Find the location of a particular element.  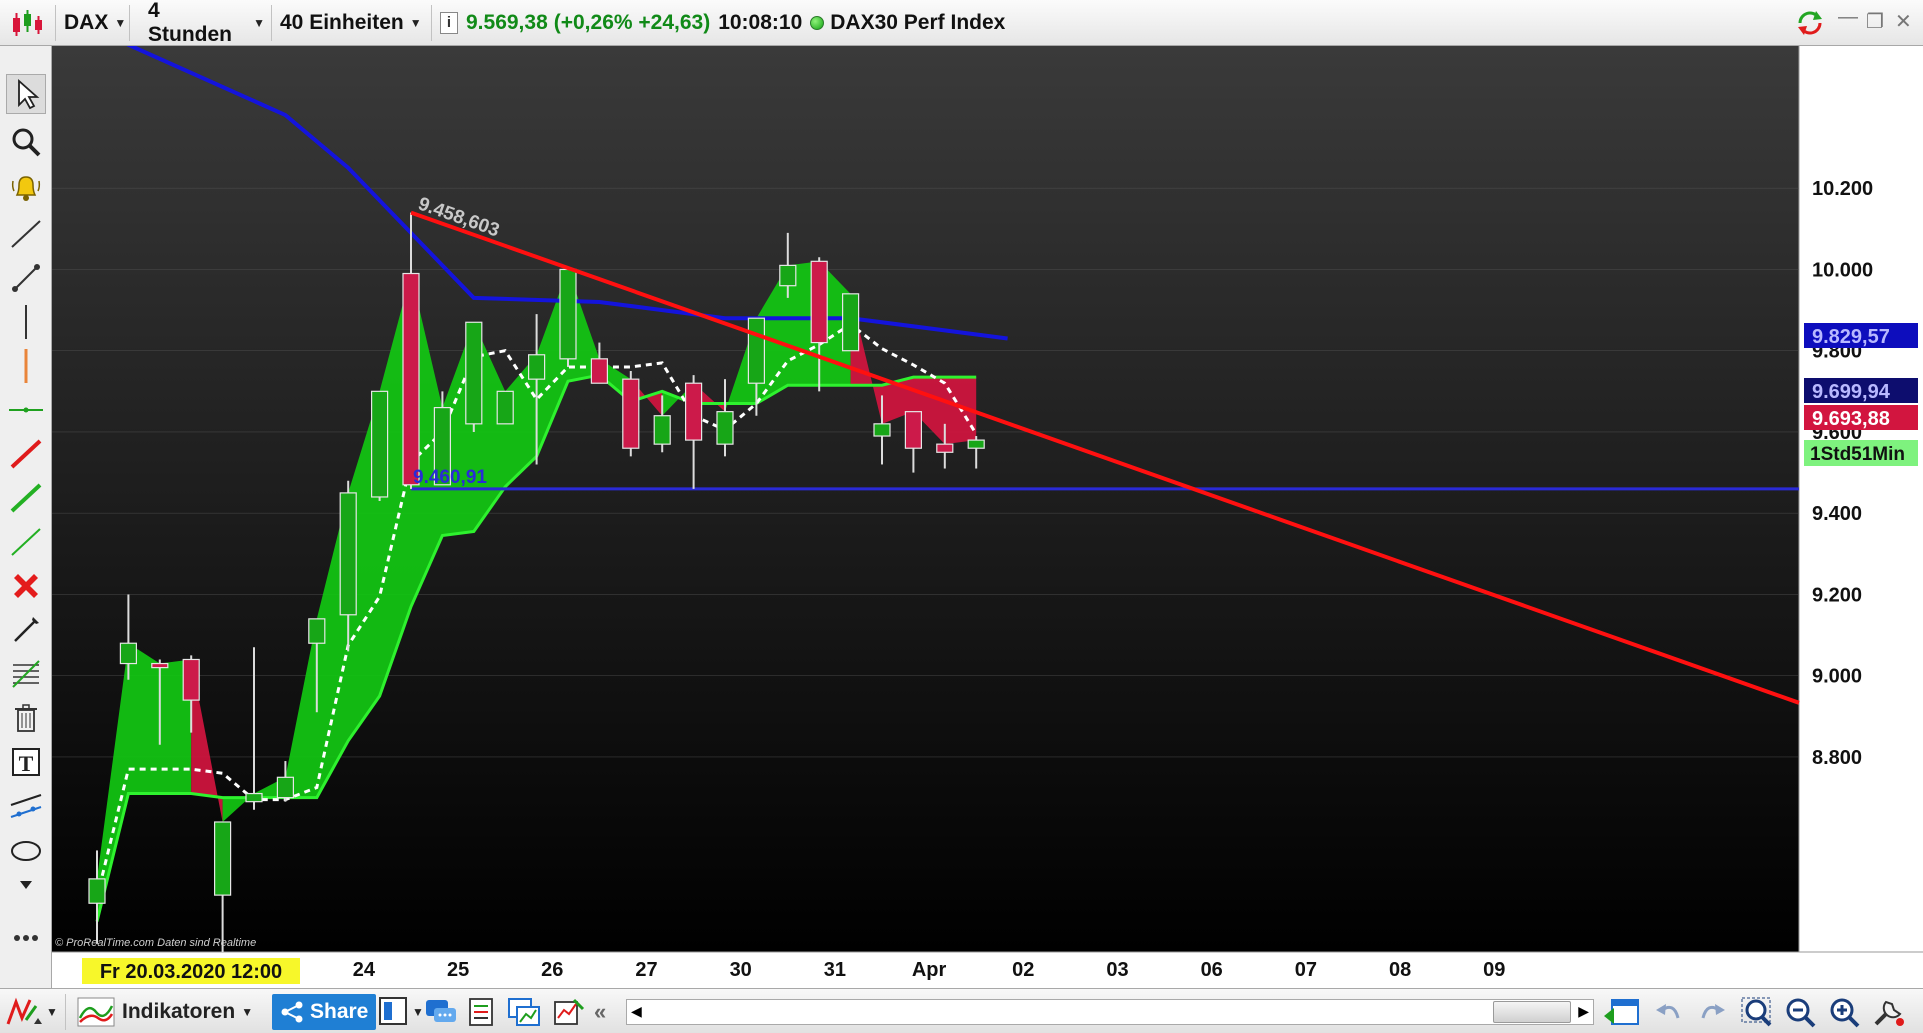

zoom-fit-icon is located at coordinates (1758, 1012).